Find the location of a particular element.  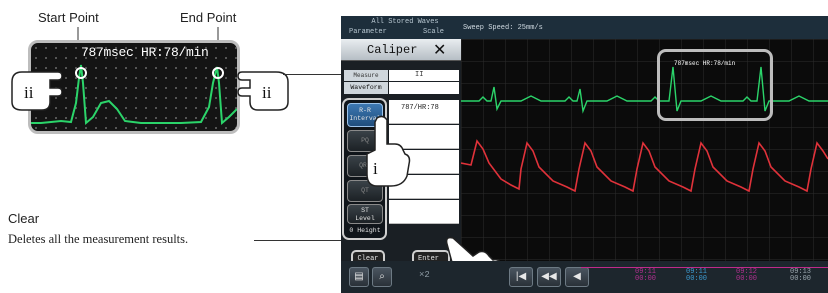

timeline-mark: 09:12 00:00 is located at coordinates (746, 276).